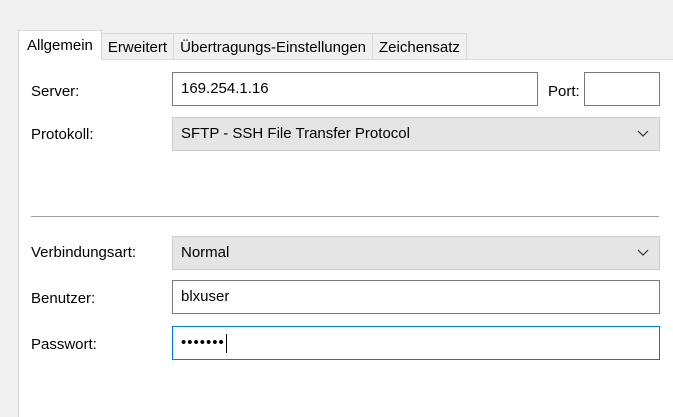  What do you see at coordinates (622, 89) in the screenshot?
I see `port-input` at bounding box center [622, 89].